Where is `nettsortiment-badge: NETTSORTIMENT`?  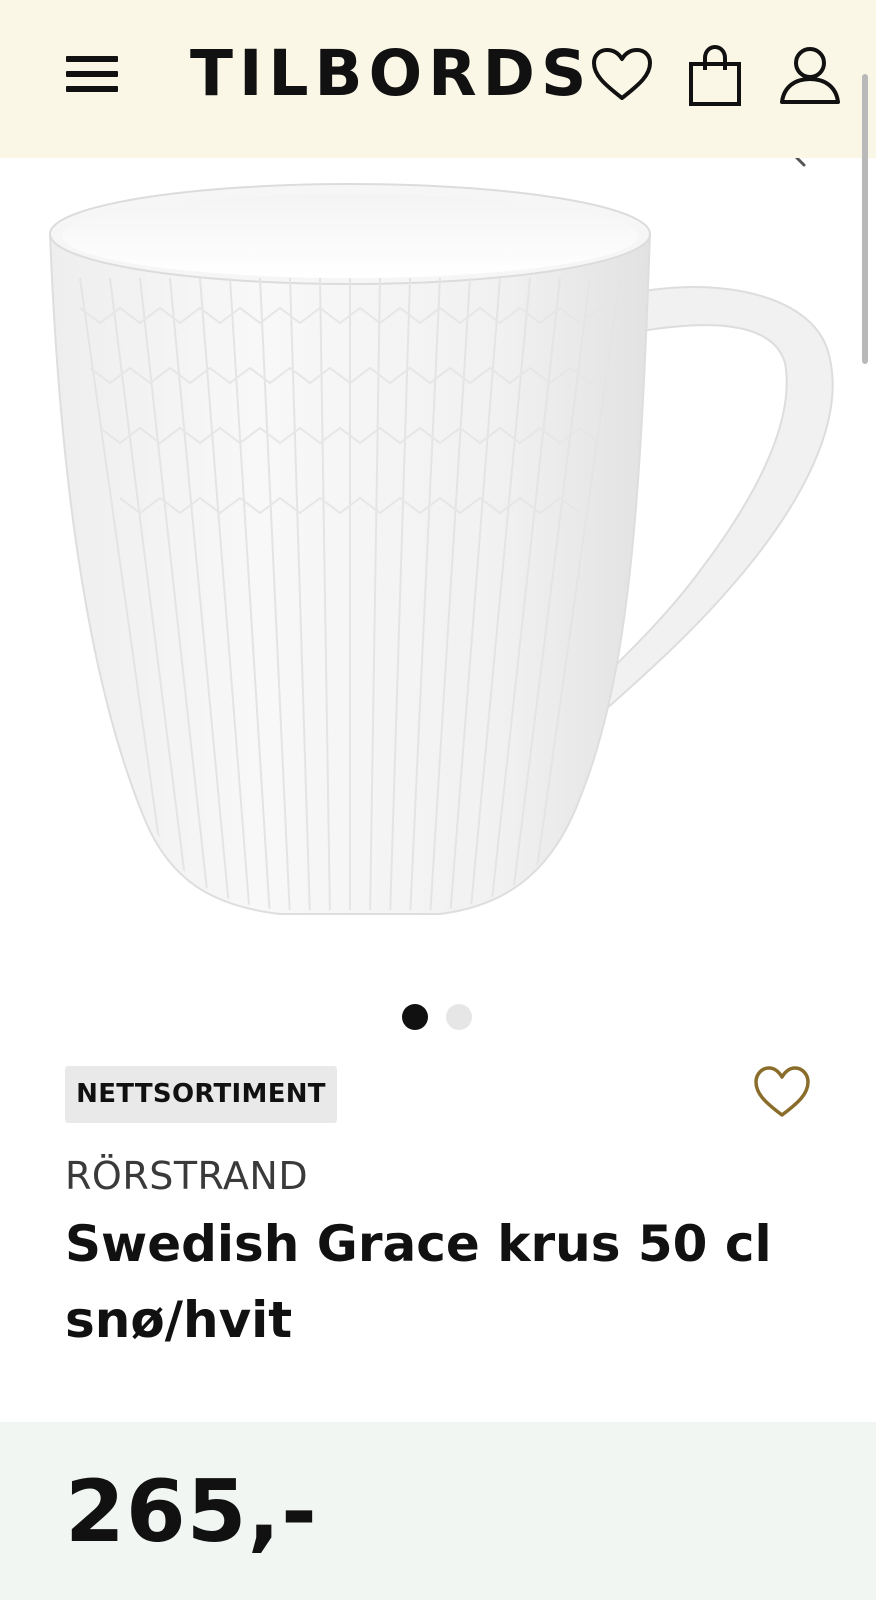 nettsortiment-badge: NETTSORTIMENT is located at coordinates (201, 1094).